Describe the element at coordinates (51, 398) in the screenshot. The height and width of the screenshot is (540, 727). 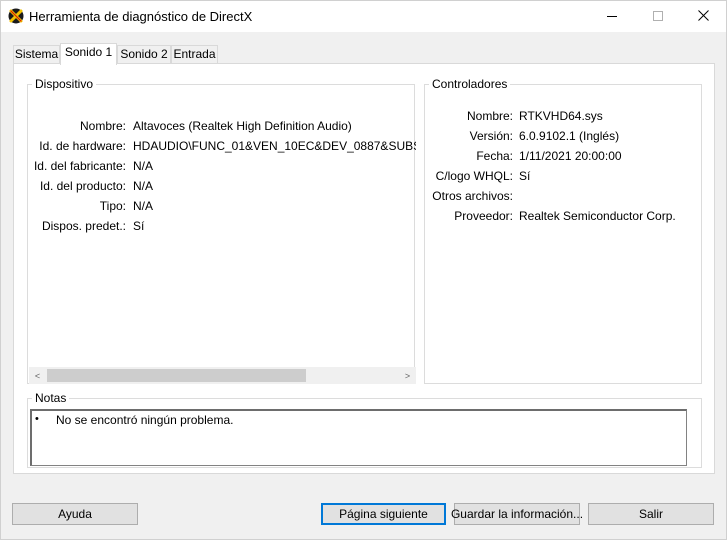
I see `notes-group-title: Notas` at that location.